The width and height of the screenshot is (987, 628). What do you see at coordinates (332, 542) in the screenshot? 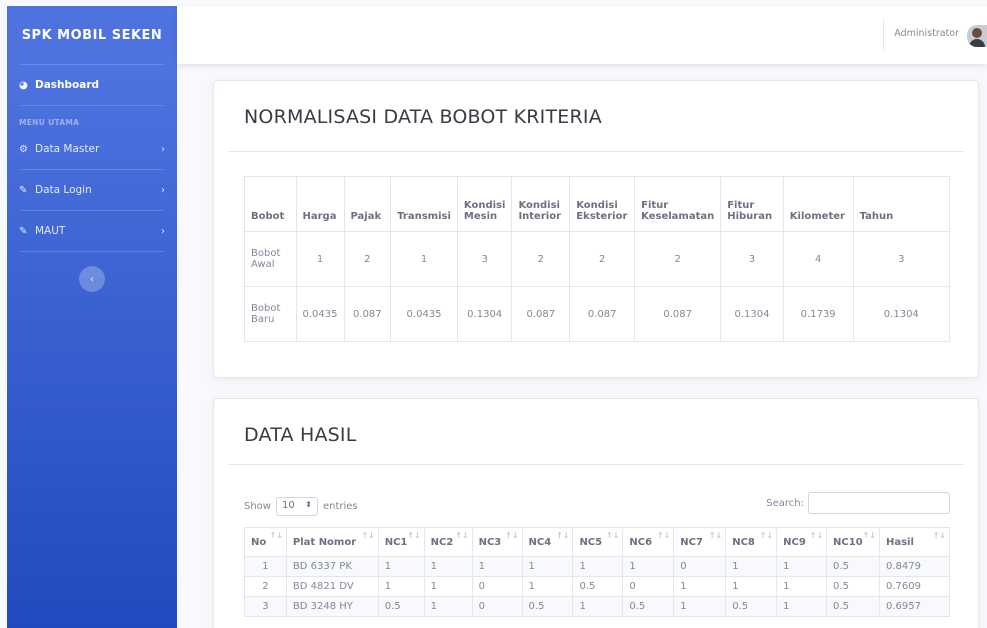
I see `column-header-plat: Plat Nomor ↑↓` at bounding box center [332, 542].